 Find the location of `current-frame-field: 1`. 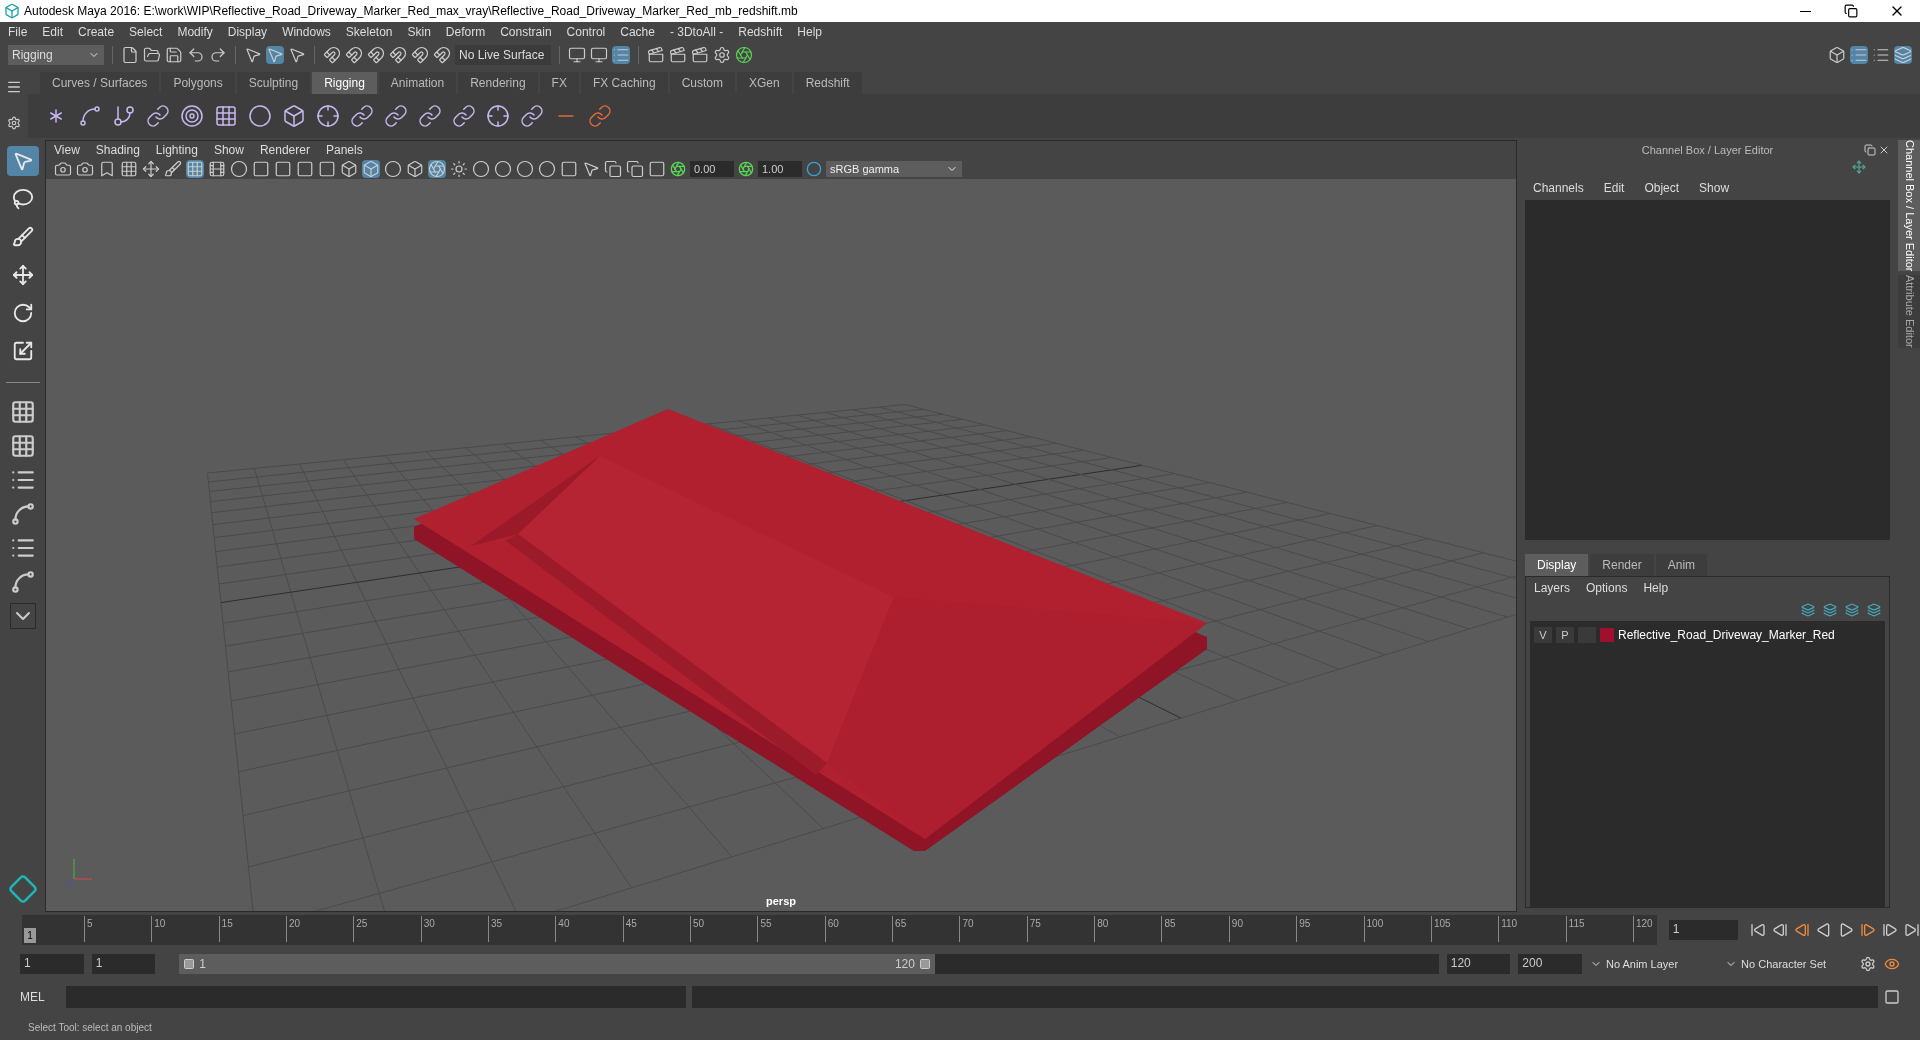

current-frame-field: 1 is located at coordinates (1703, 930).